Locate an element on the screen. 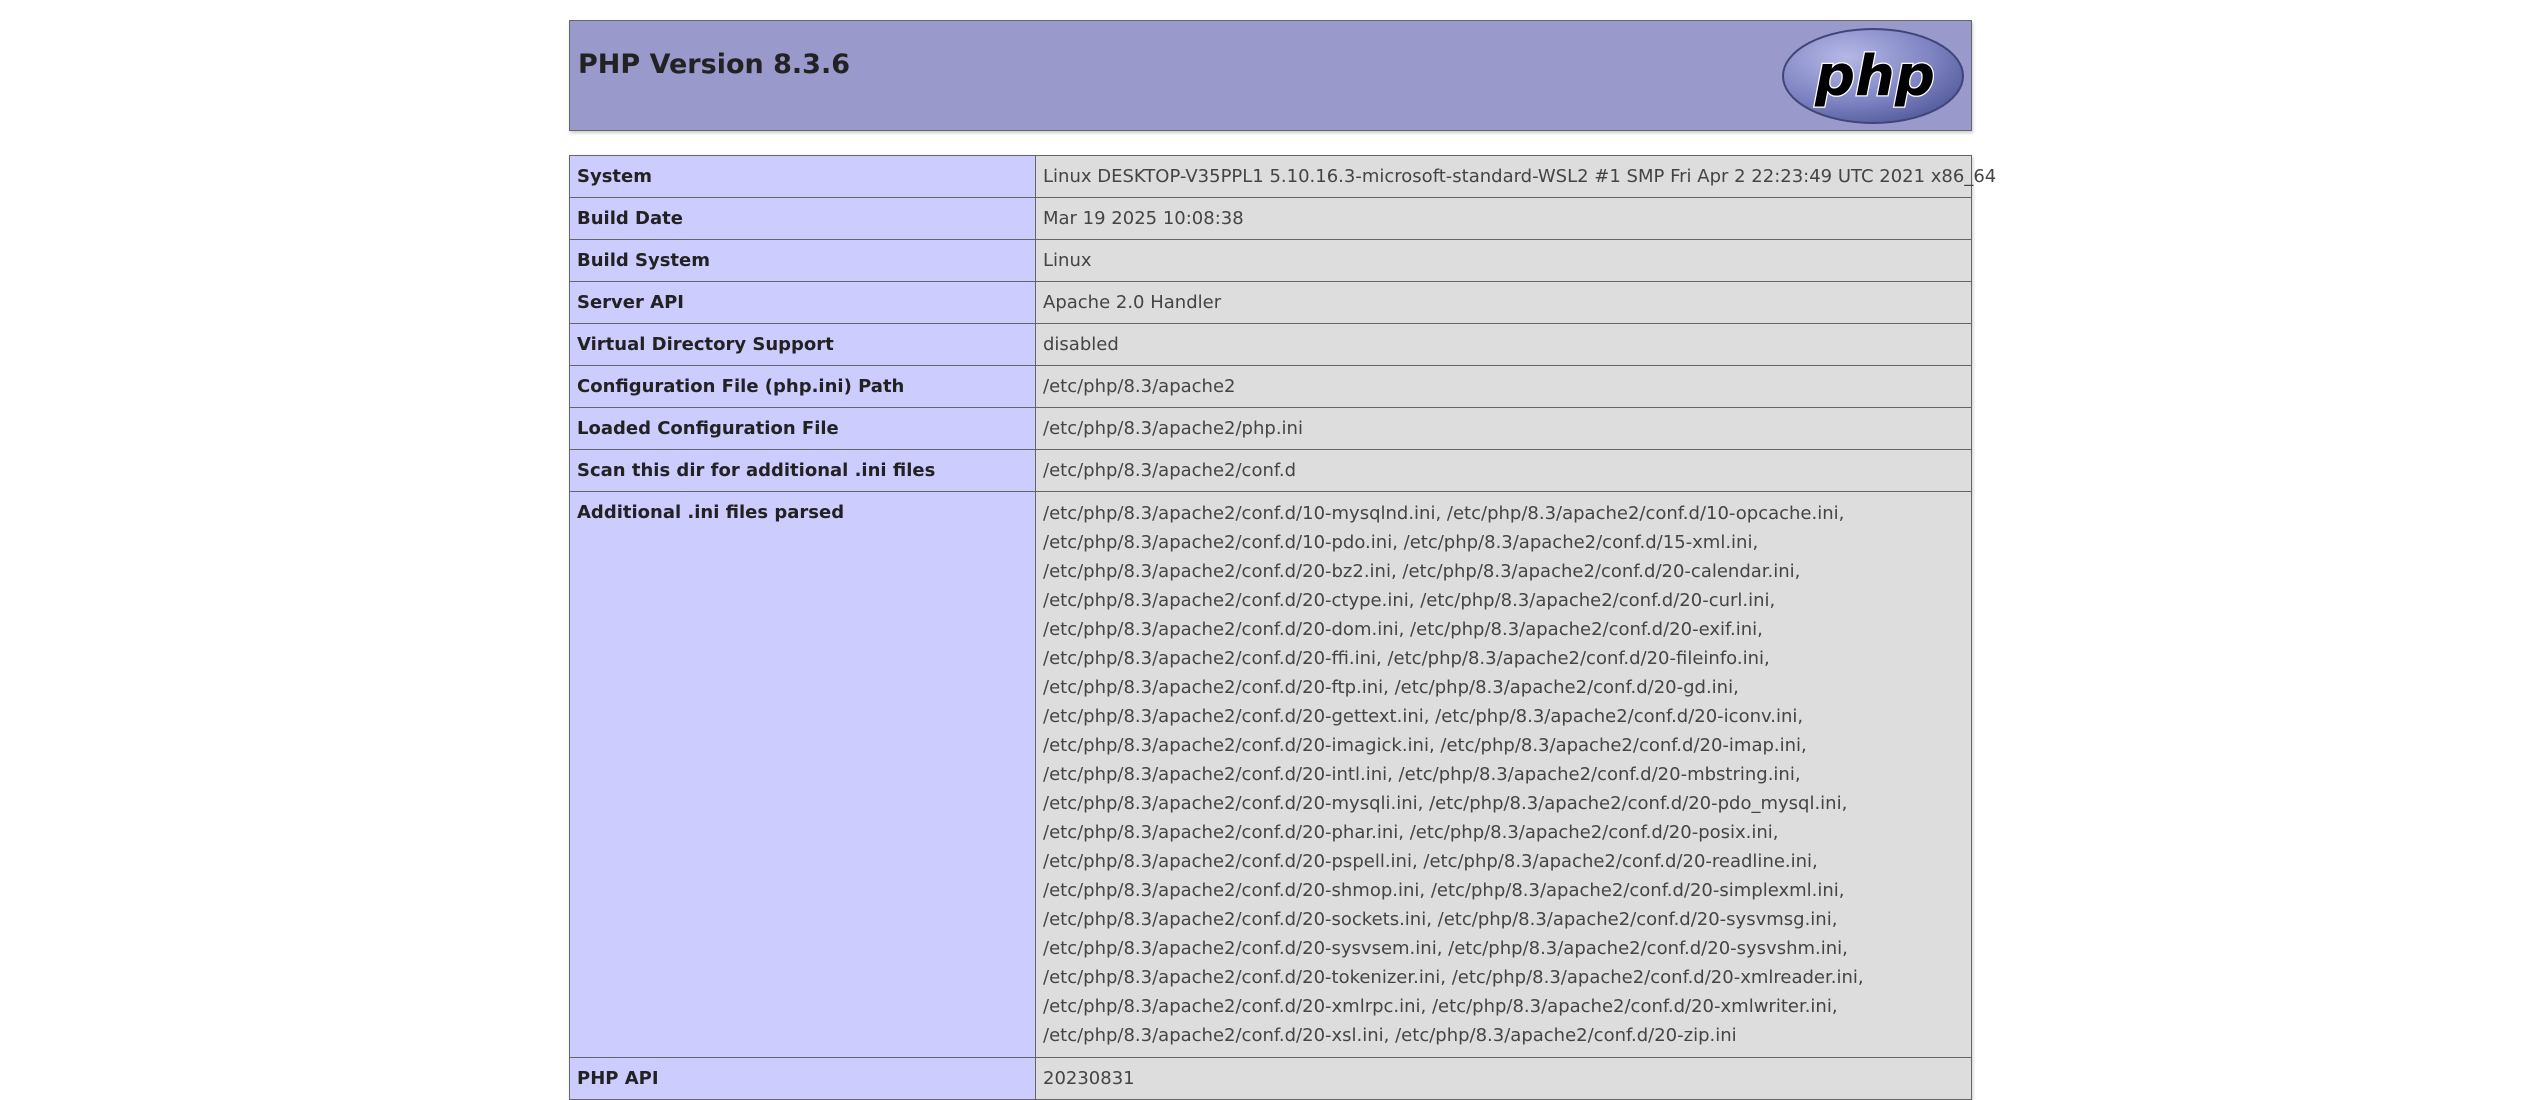  table-row: PHP API 20230831 is located at coordinates (1270, 1078).